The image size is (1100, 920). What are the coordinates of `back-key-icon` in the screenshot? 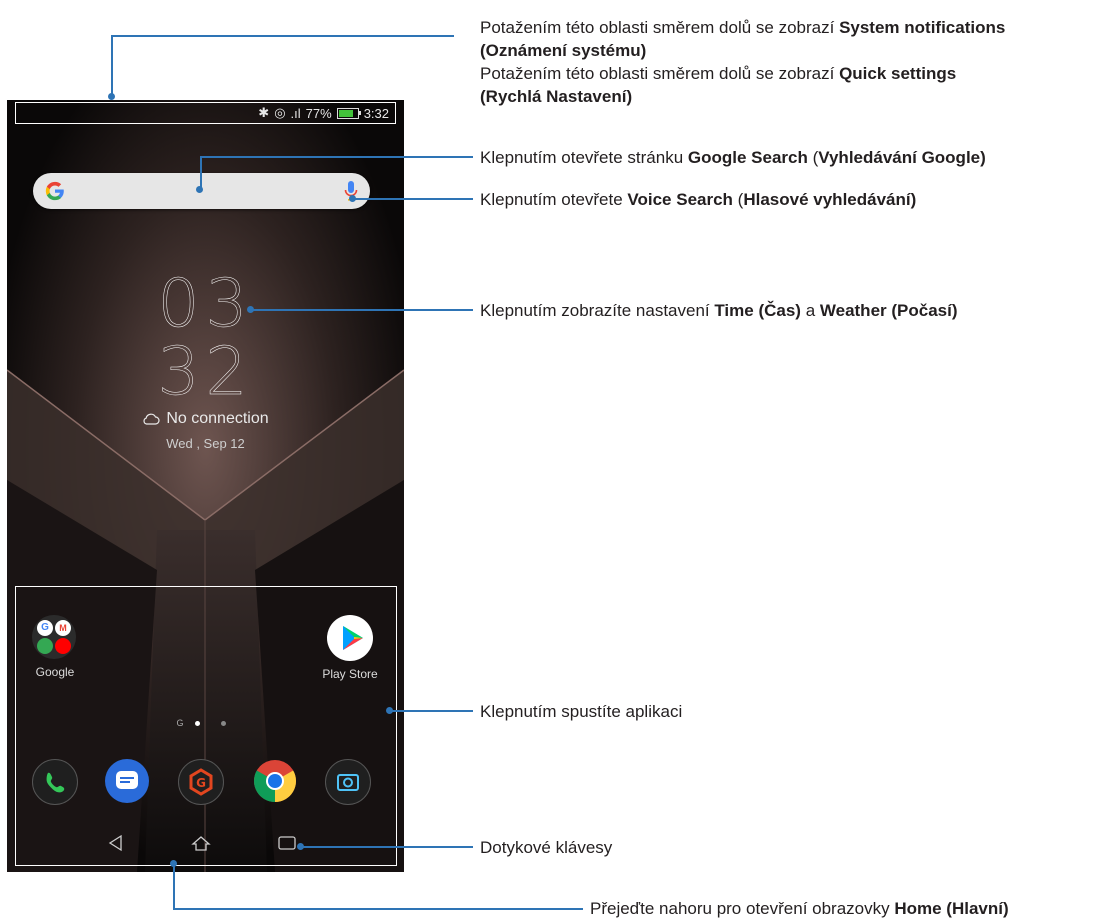 It's located at (116, 843).